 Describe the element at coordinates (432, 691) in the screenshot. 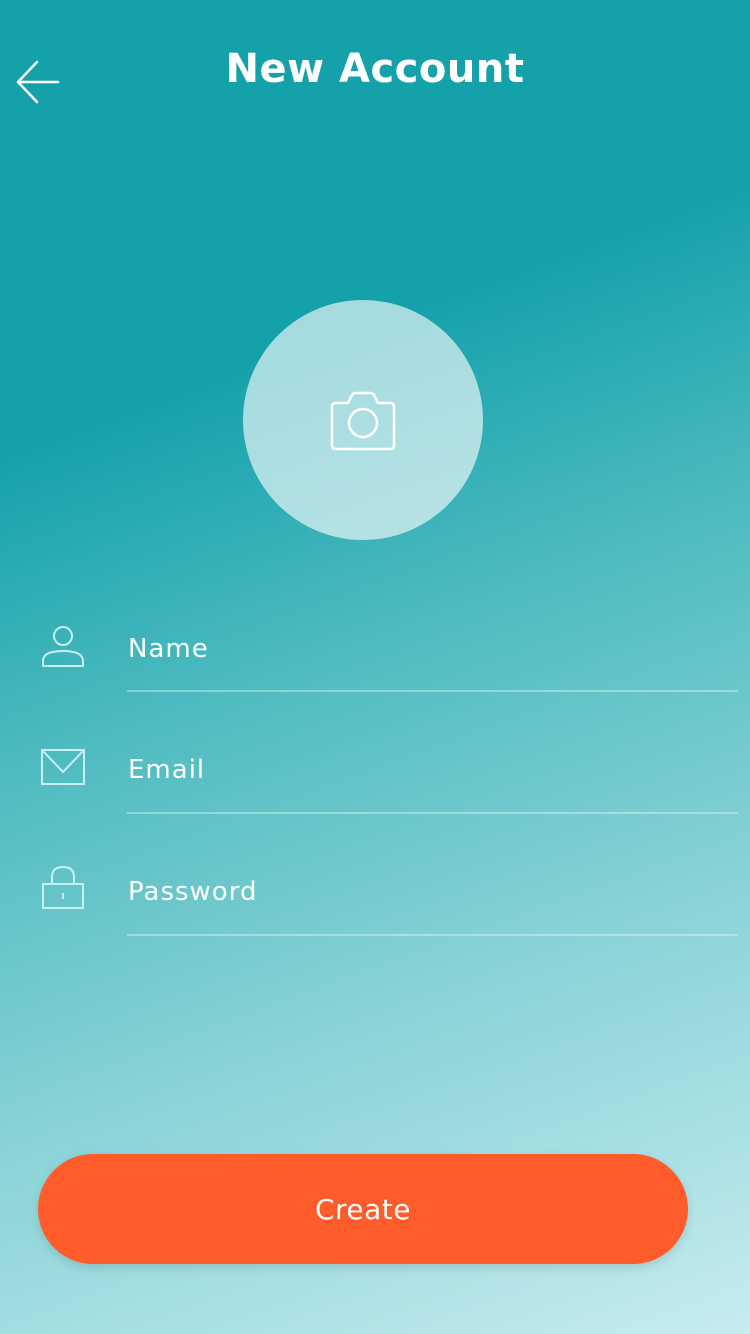

I see `name-underline` at that location.